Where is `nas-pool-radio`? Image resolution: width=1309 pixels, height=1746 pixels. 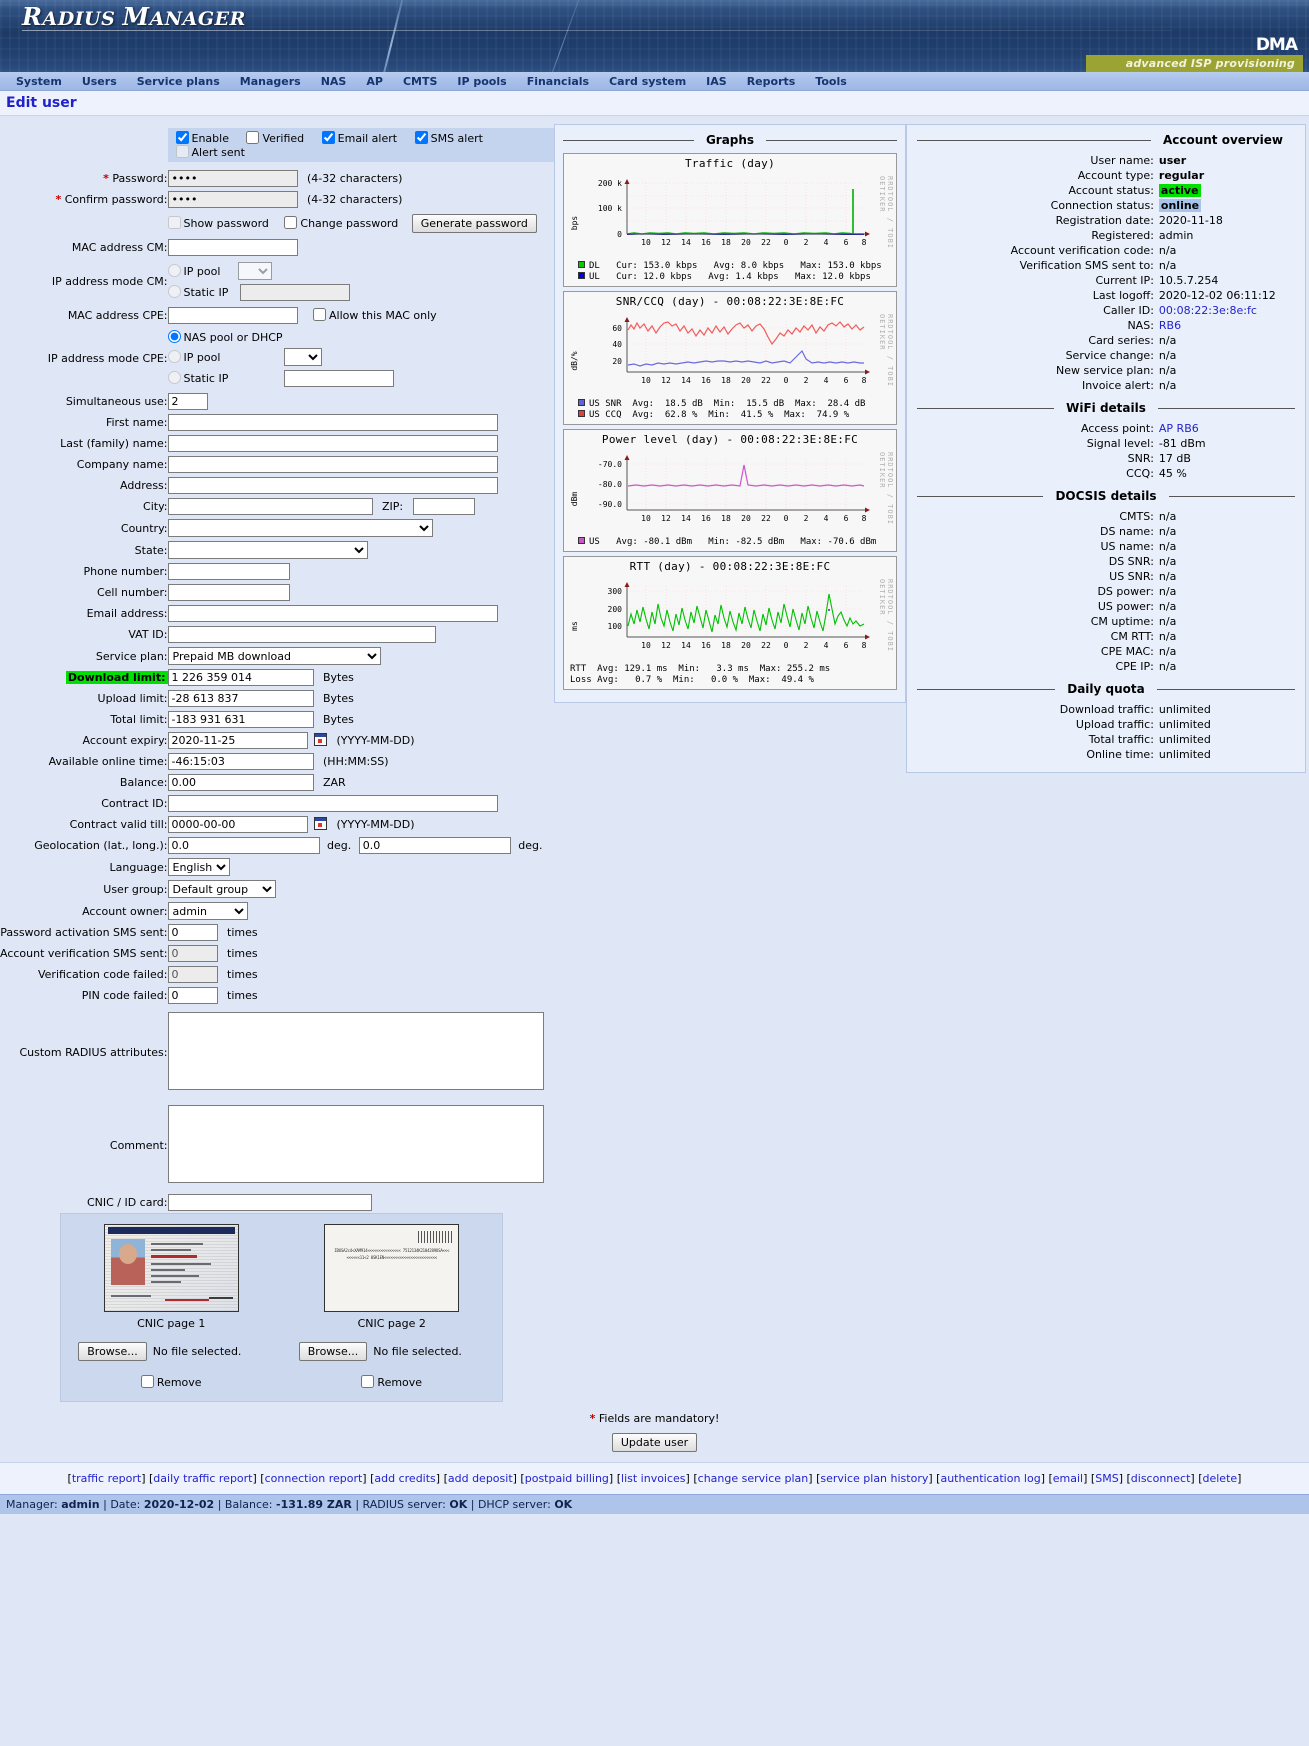
nas-pool-radio is located at coordinates (174, 336).